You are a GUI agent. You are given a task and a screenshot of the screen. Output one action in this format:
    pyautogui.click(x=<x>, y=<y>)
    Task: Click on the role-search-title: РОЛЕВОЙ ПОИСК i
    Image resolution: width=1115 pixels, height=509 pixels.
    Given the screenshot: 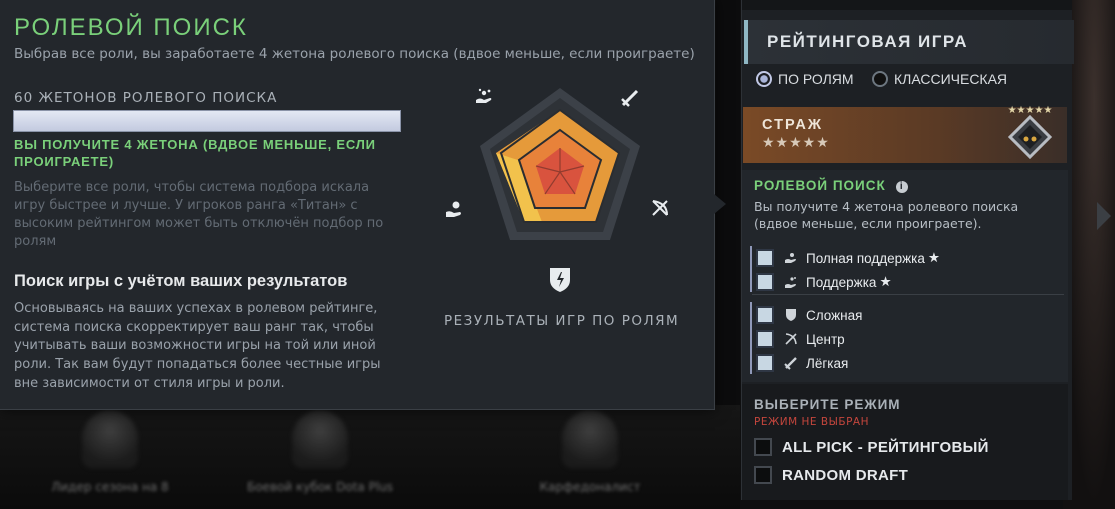 What is the action you would take?
    pyautogui.click(x=831, y=185)
    